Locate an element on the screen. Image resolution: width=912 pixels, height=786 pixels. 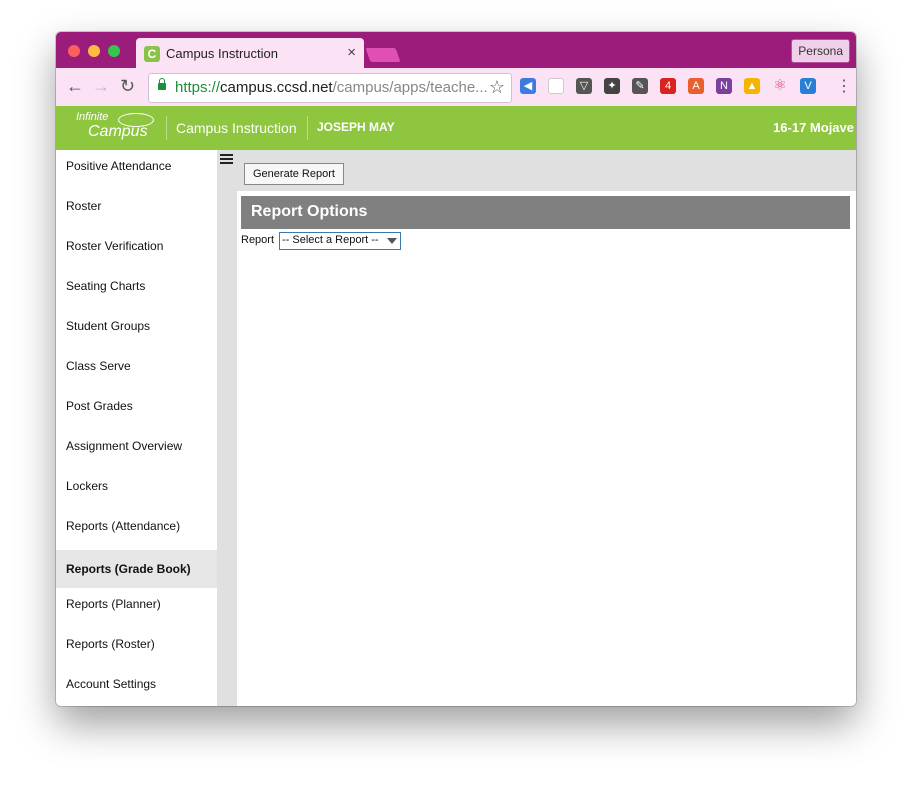
bookmark-star-icon: ☆ is located at coordinates (497, 87).